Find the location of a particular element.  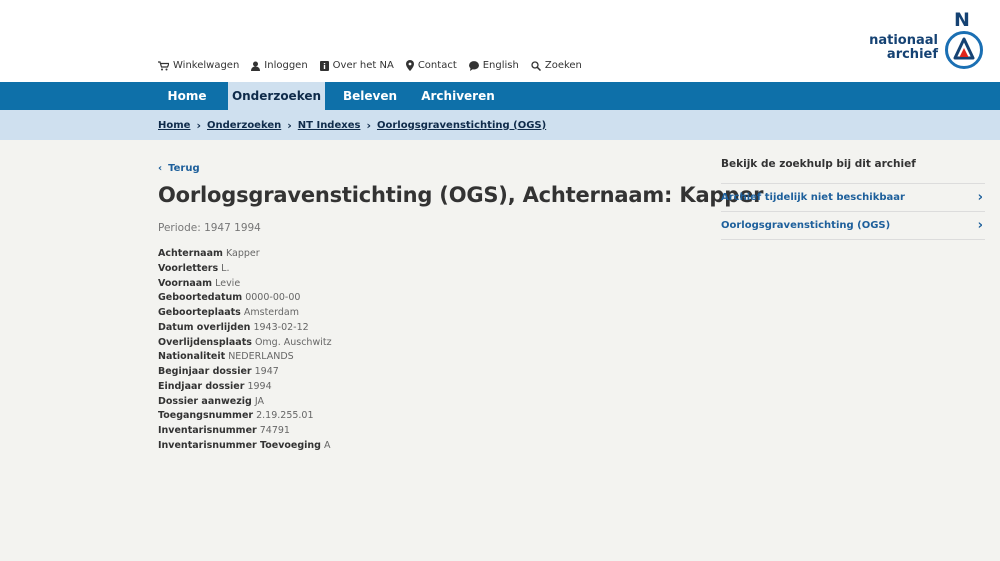

detail-row: Geboortedatum 0000-00-00 is located at coordinates (245, 298).